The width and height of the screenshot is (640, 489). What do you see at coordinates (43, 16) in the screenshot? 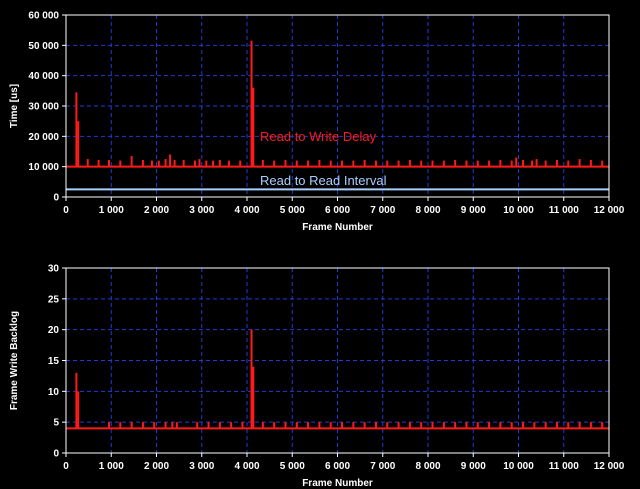
I see `y-tick-label: 60 000` at bounding box center [43, 16].